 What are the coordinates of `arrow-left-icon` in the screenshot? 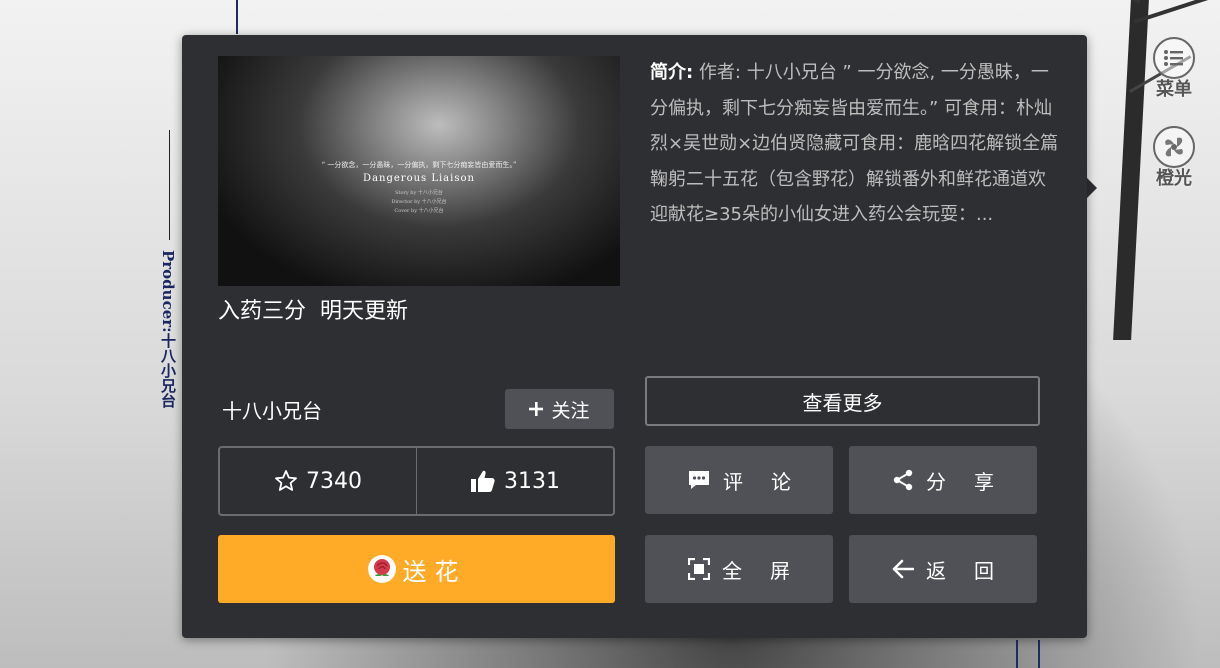 It's located at (903, 569).